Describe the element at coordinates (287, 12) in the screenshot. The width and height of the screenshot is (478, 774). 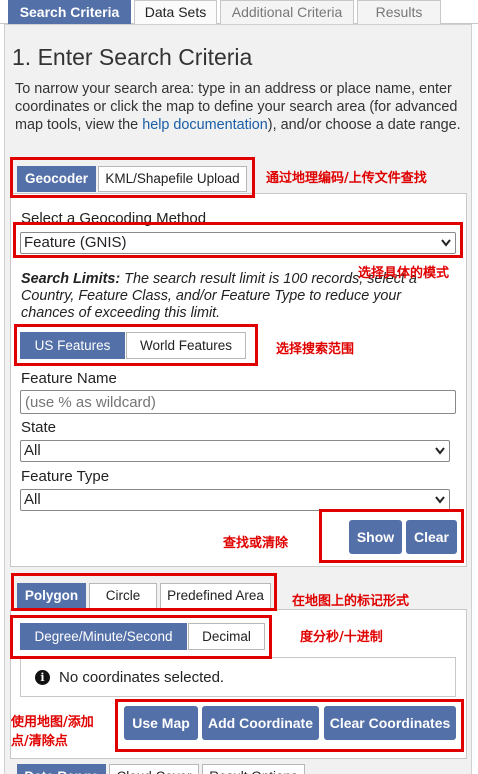
I see `tab-additional-criteria: Additional Criteria` at that location.